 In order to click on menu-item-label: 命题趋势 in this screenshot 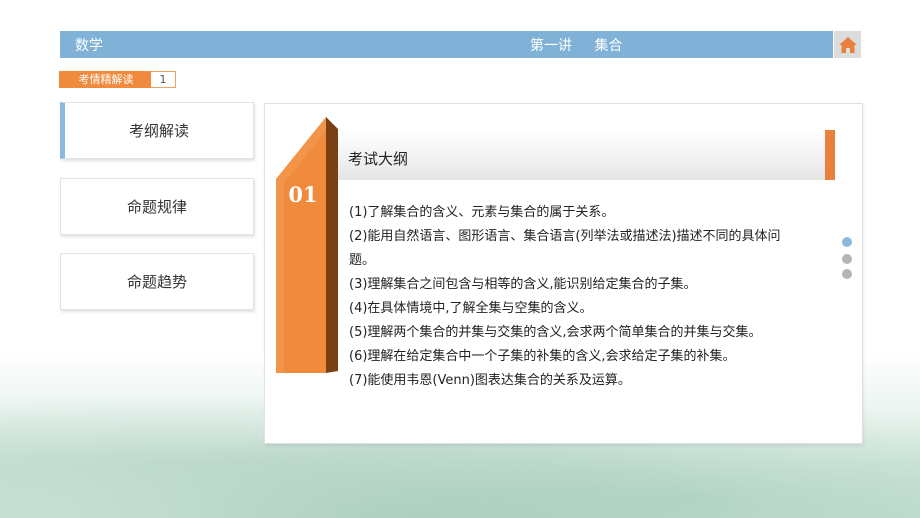, I will do `click(156, 282)`.